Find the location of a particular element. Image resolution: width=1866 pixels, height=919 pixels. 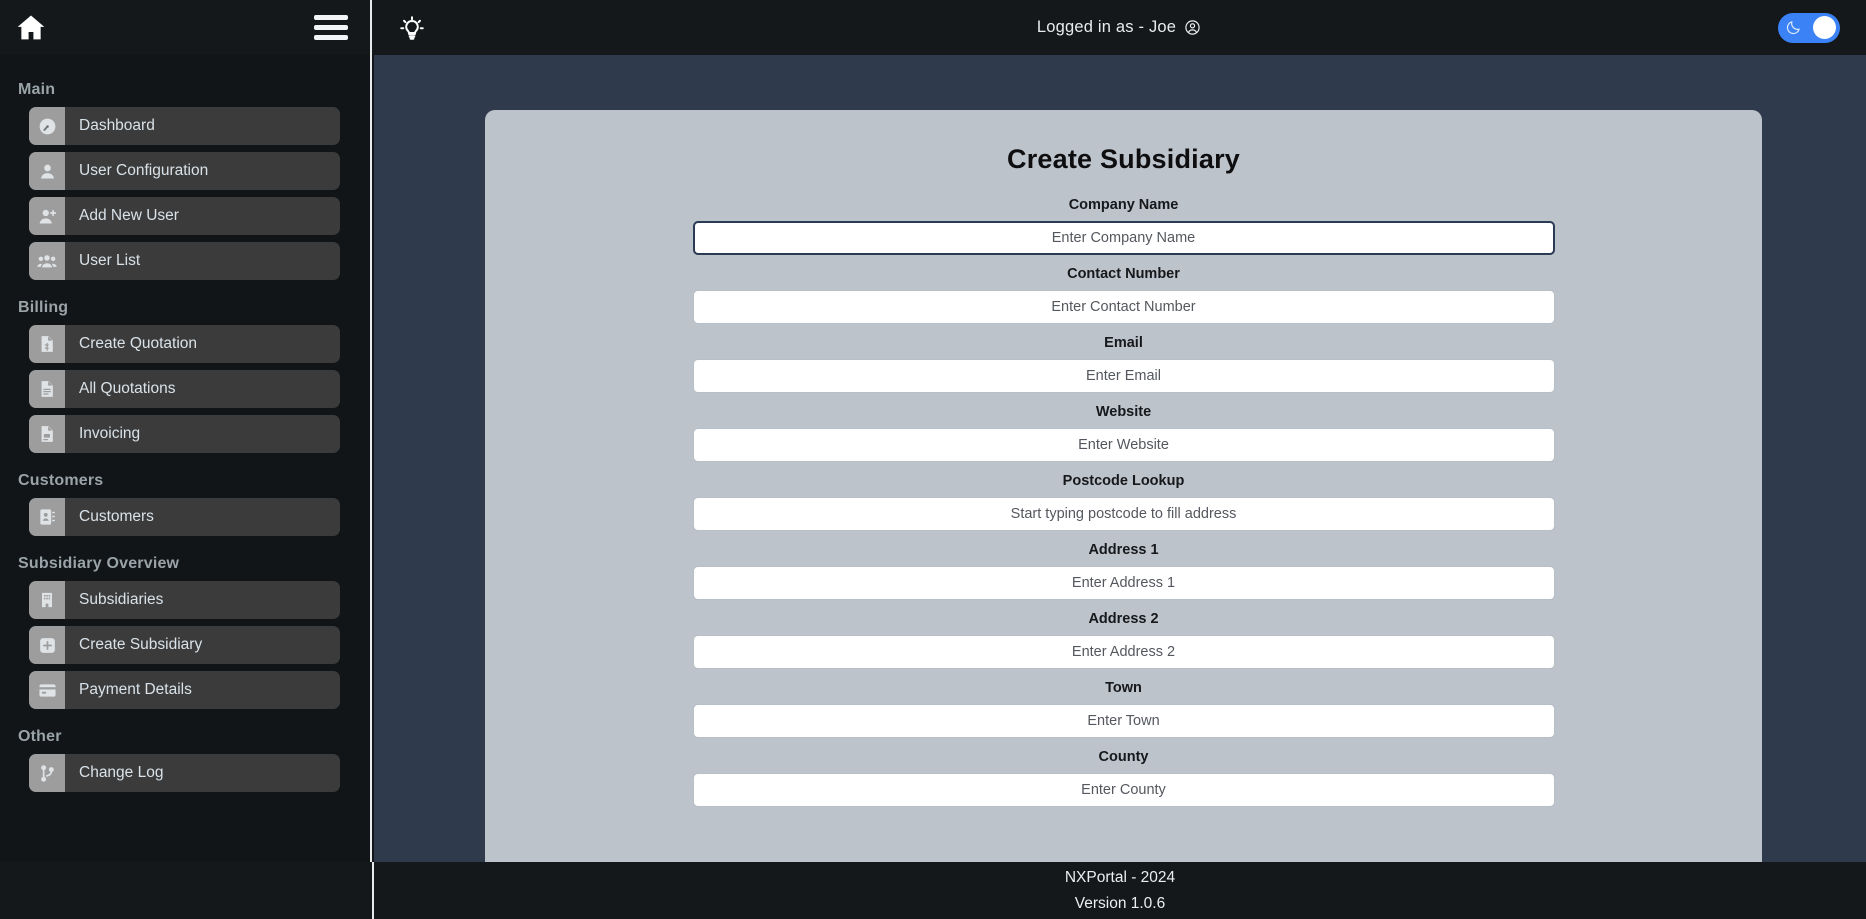

sidebar-item-user-configuration: User Configuration is located at coordinates (184, 171).